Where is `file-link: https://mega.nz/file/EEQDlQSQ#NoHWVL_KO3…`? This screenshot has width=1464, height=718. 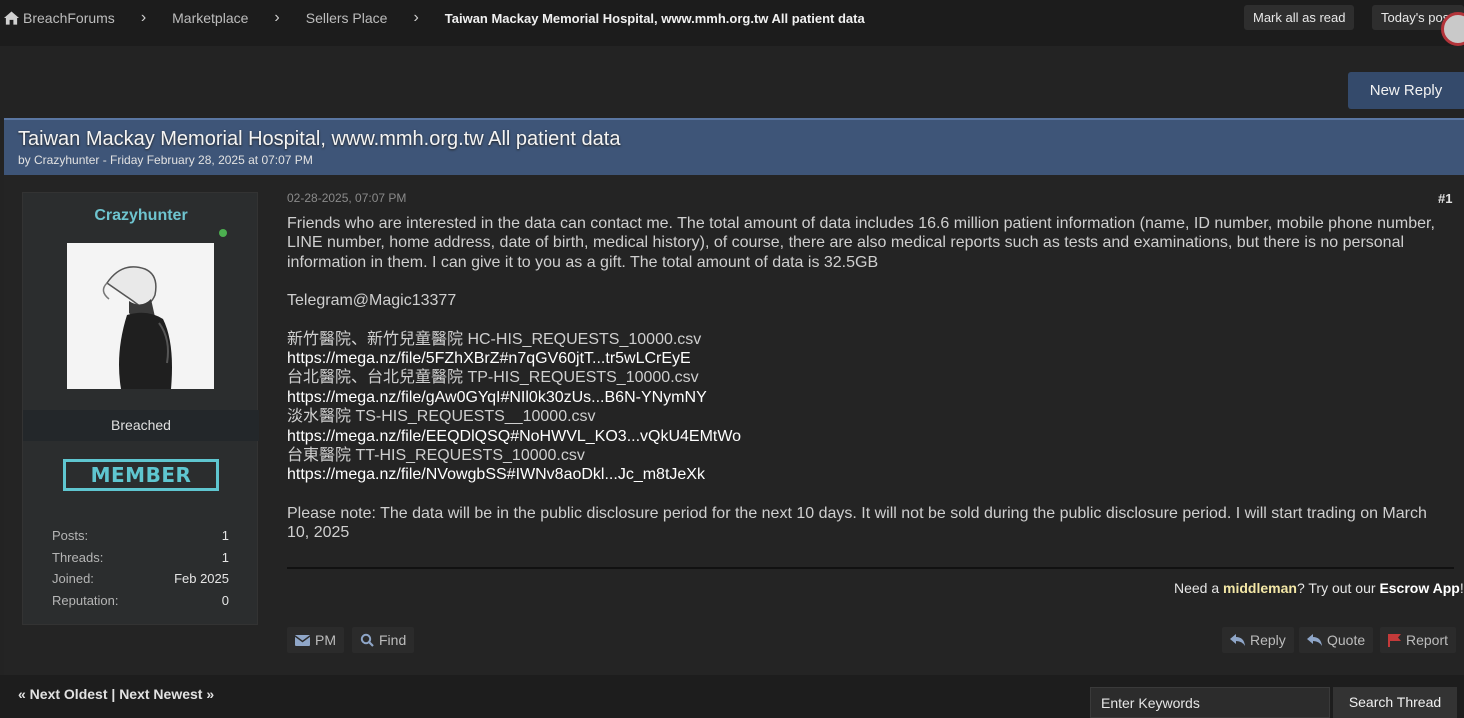 file-link: https://mega.nz/file/EEQDlQSQ#NoHWVL_KO3… is located at coordinates (867, 436).